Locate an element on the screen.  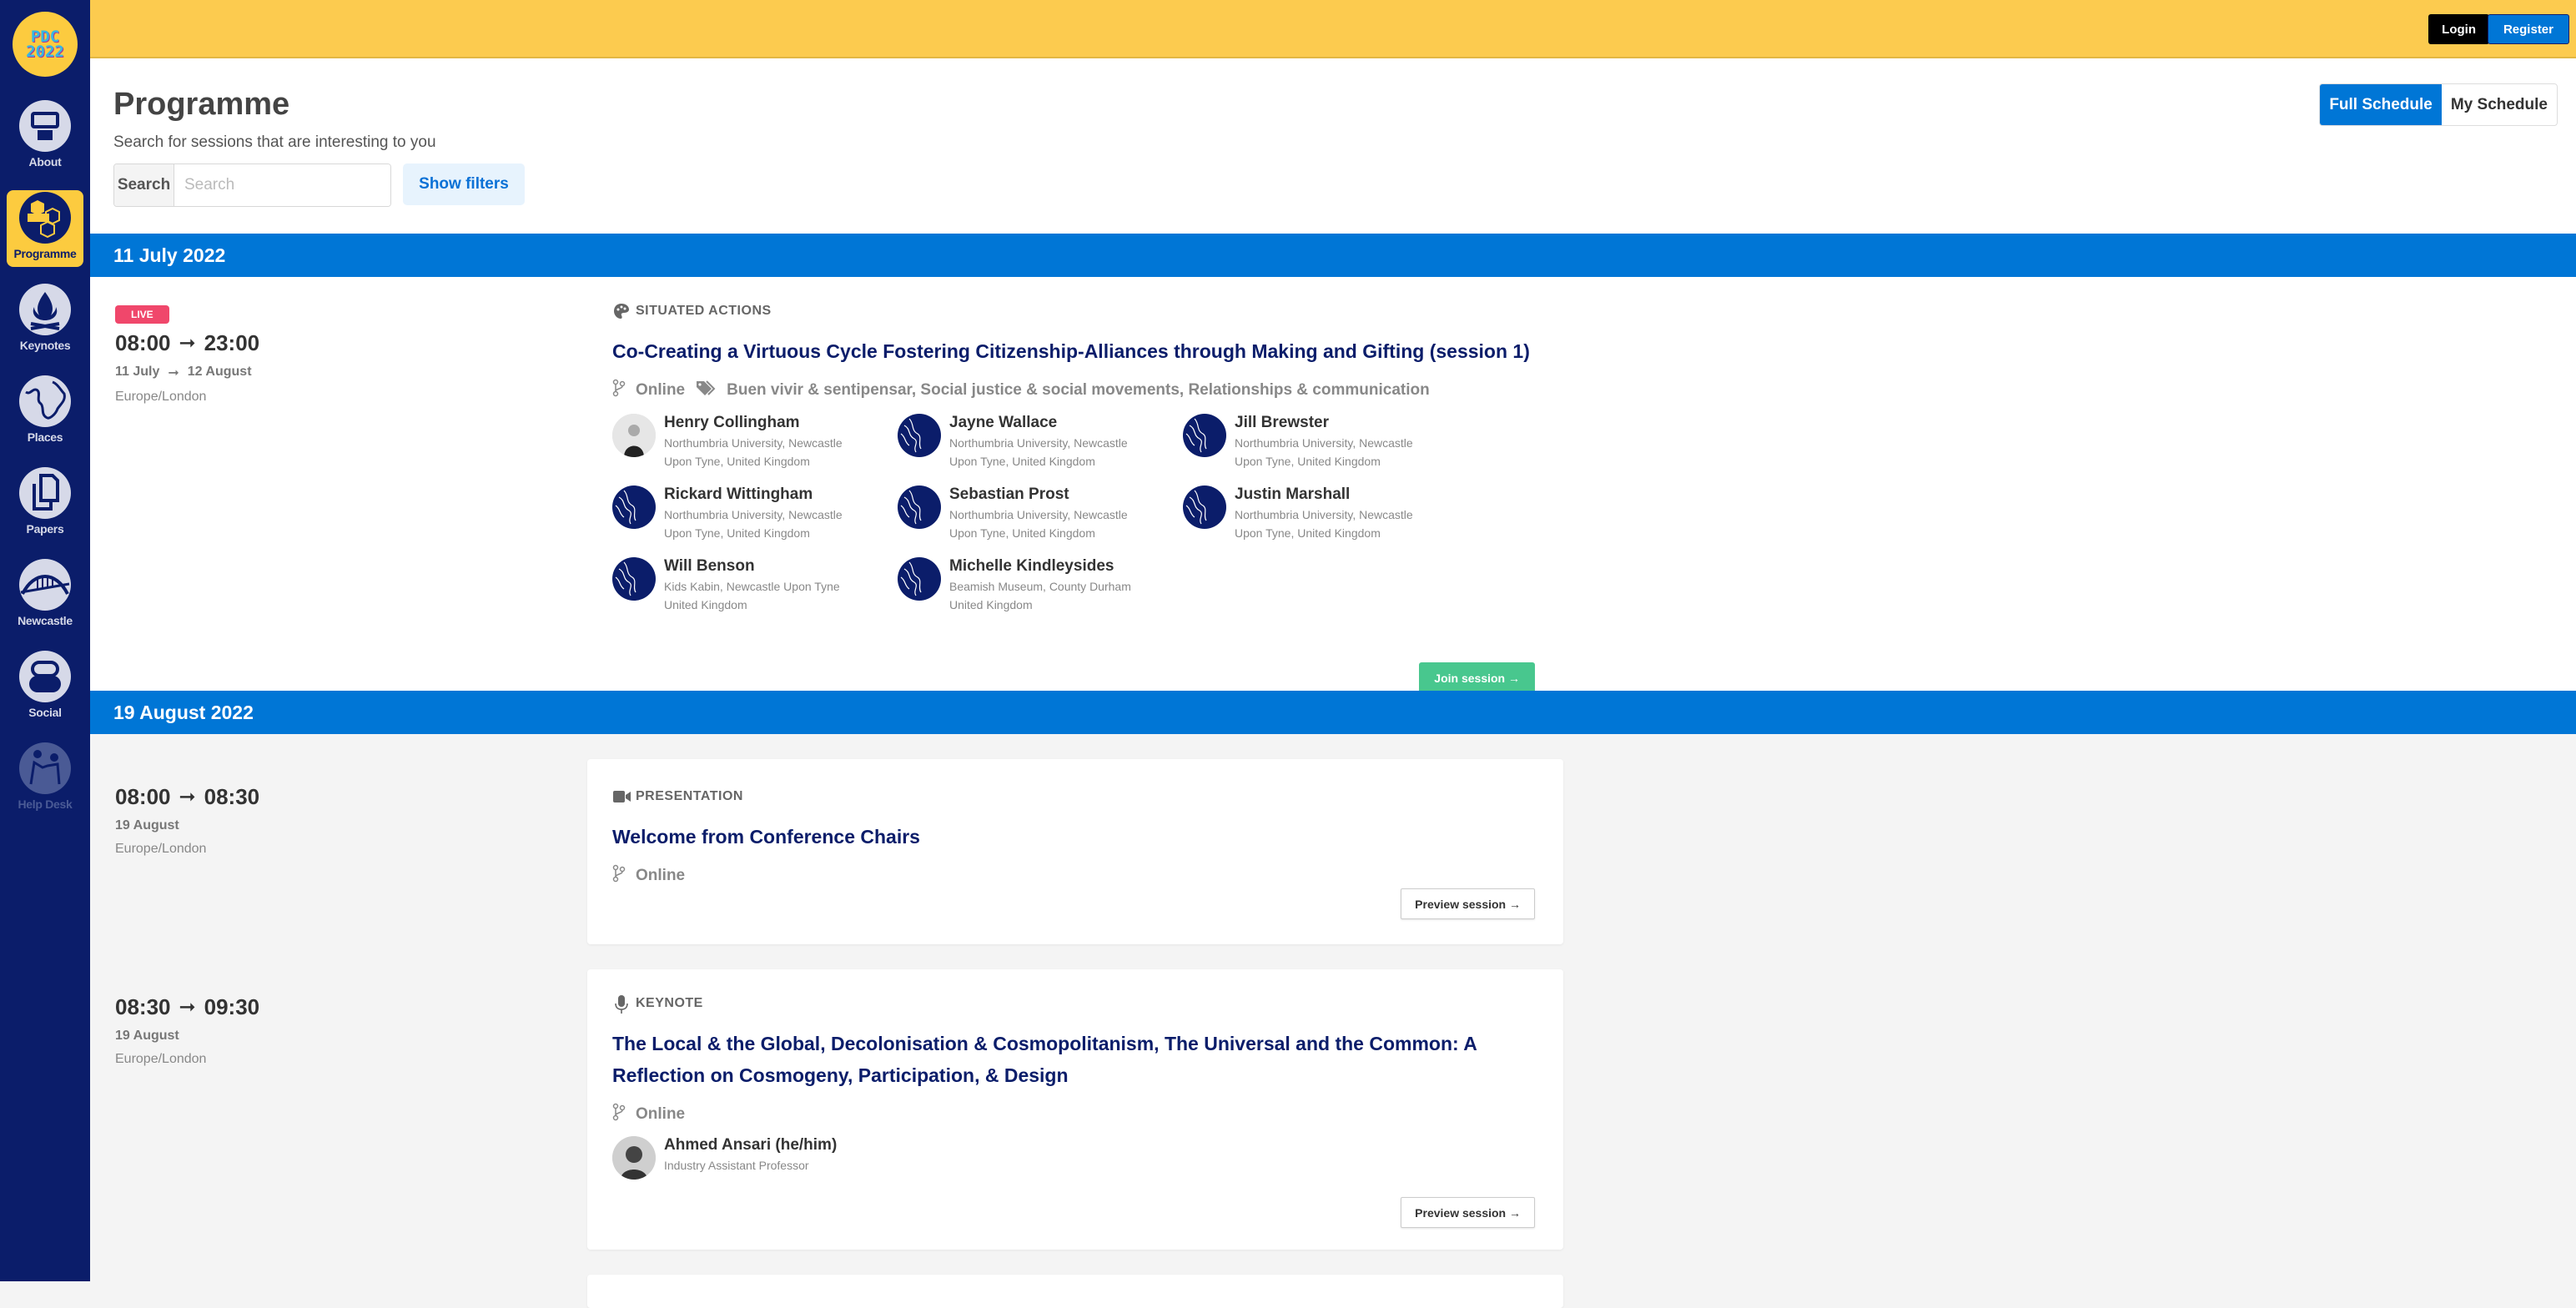
session-time: 08:30 ➞ 09:30 19 August Europe/London is located at coordinates (187, 1030).